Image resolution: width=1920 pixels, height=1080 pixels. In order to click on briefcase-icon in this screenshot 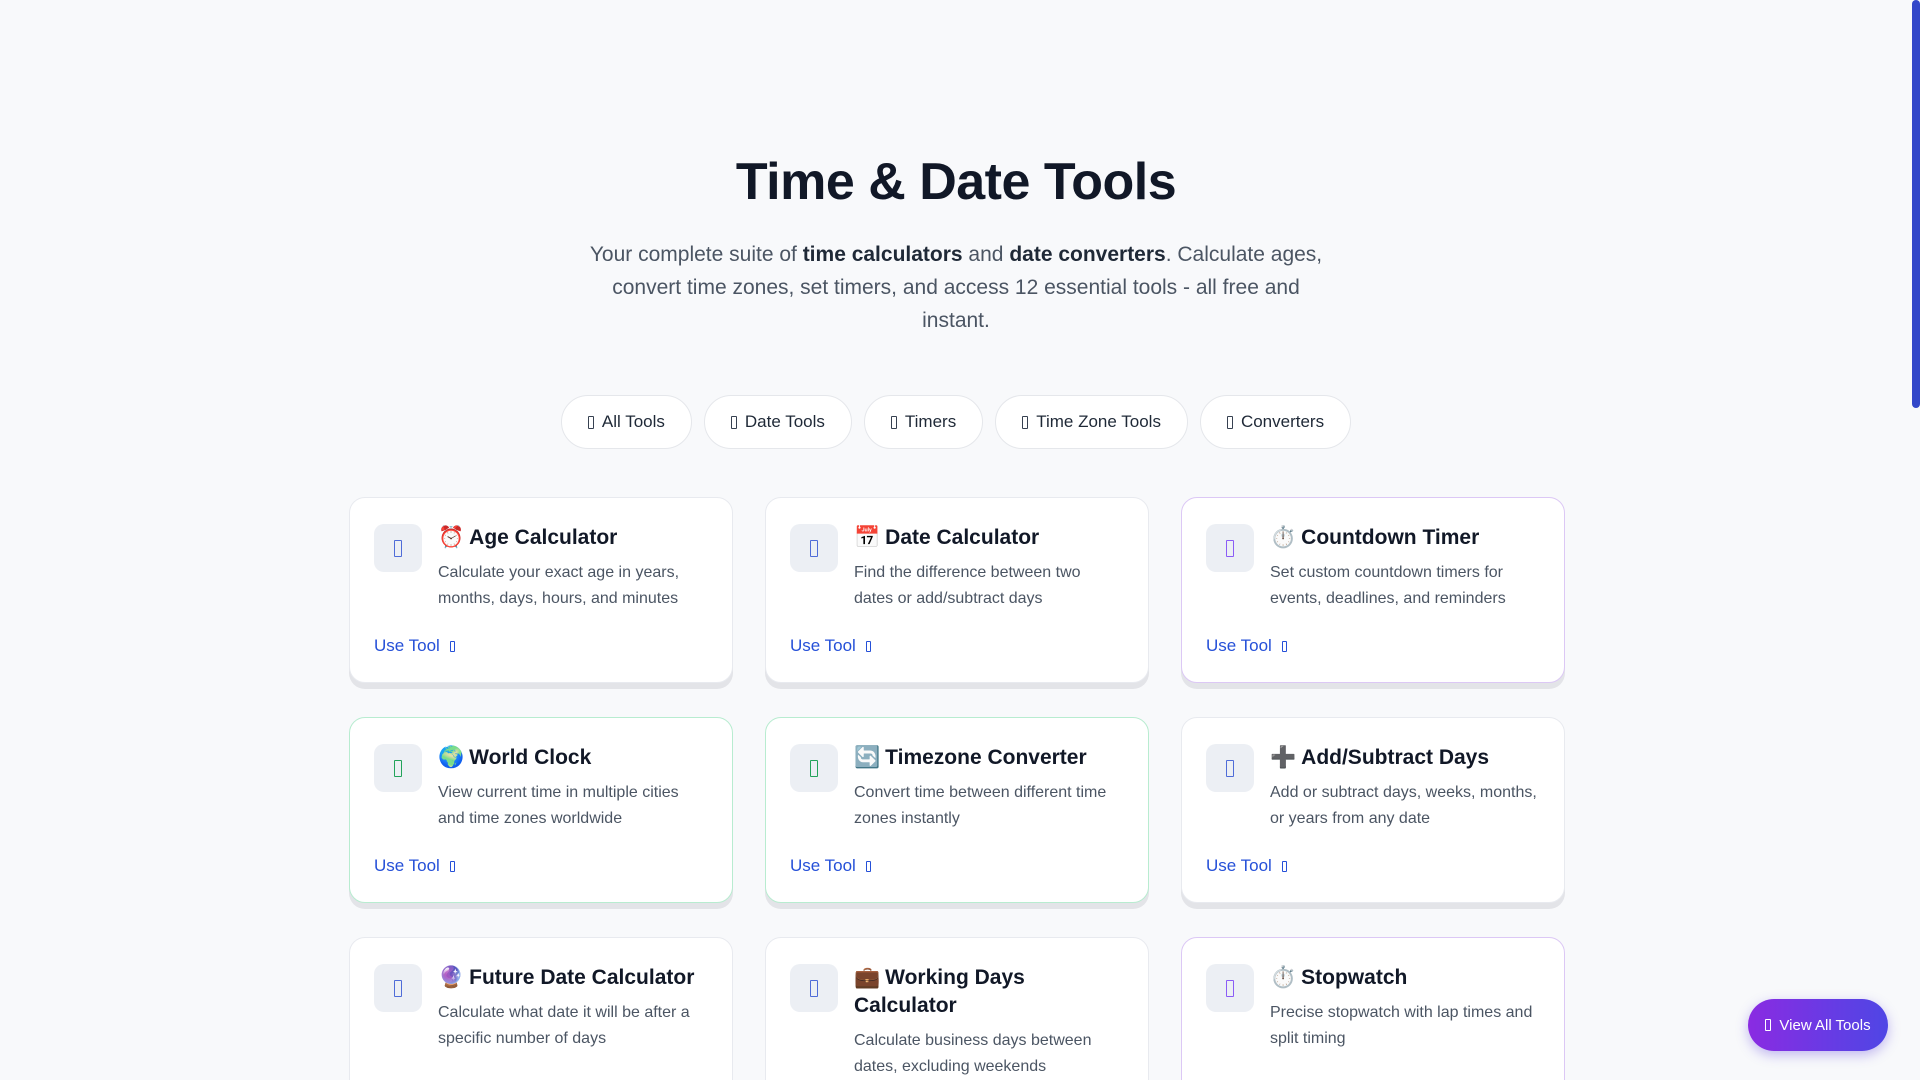, I will do `click(814, 988)`.